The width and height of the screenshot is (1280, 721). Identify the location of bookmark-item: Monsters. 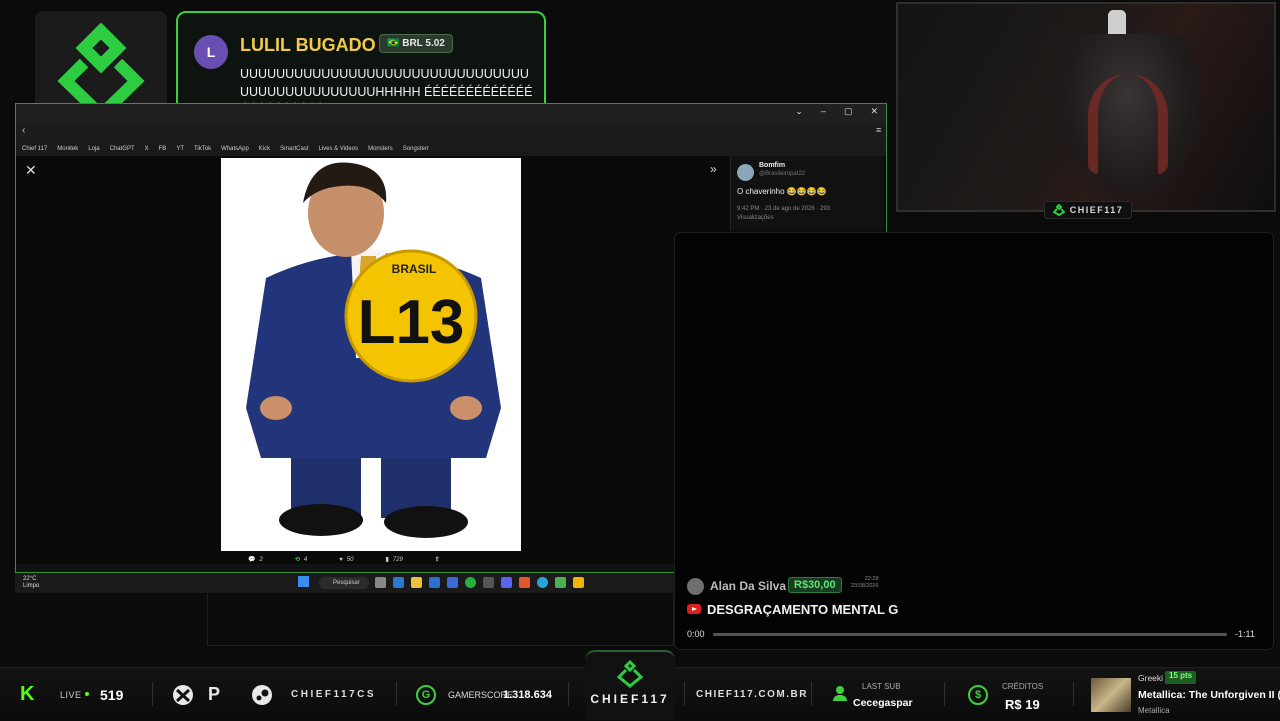
(380, 149).